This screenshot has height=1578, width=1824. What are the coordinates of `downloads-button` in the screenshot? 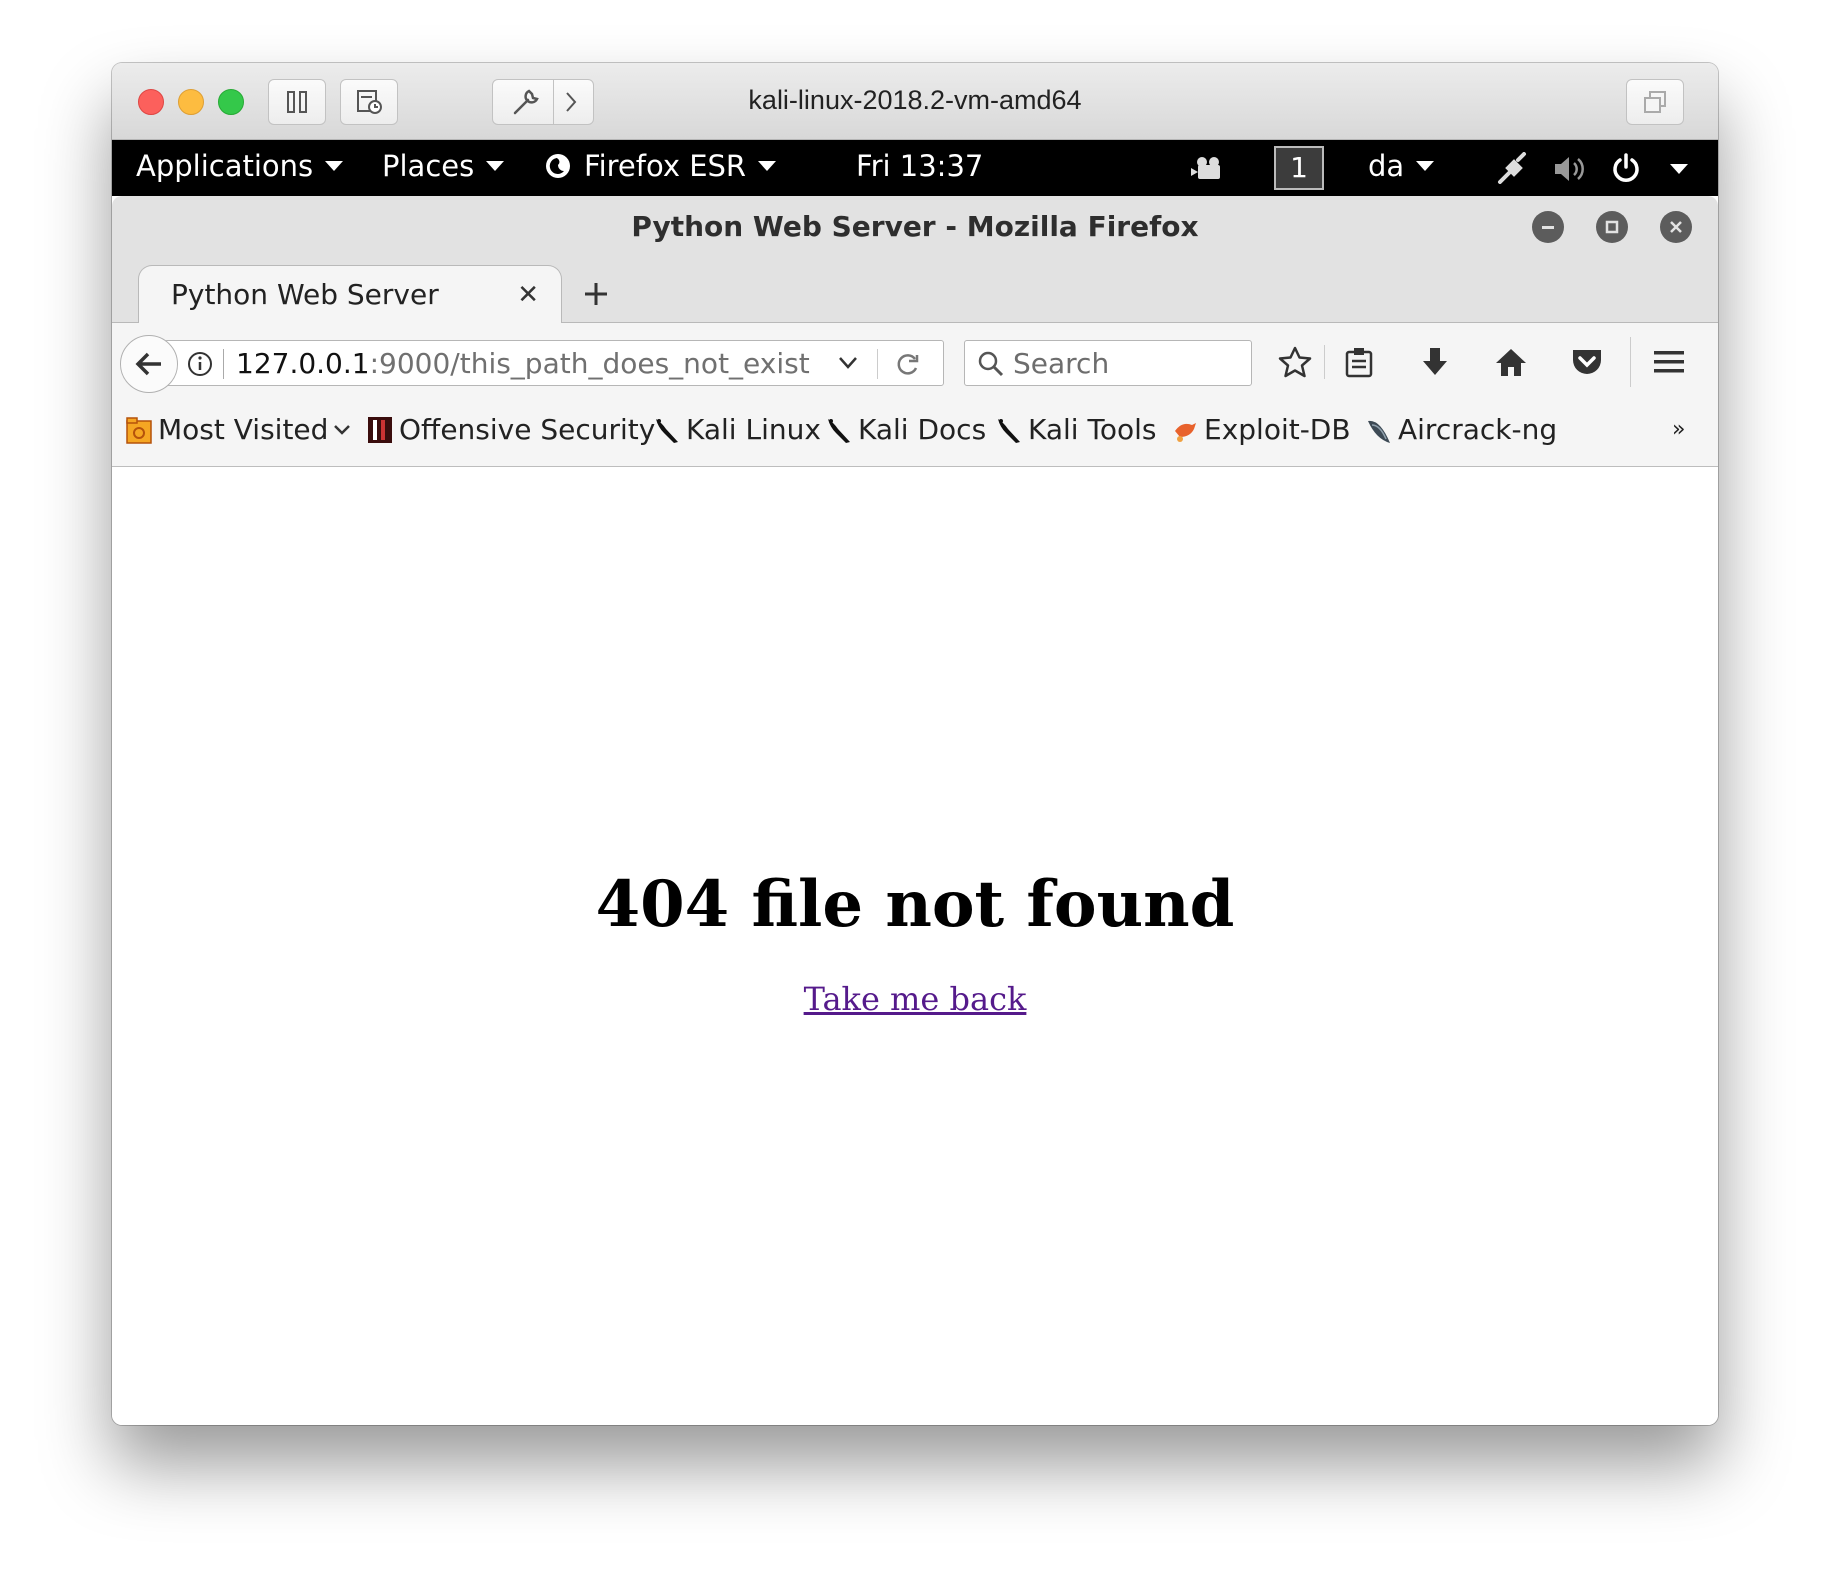 It's located at (1435, 362).